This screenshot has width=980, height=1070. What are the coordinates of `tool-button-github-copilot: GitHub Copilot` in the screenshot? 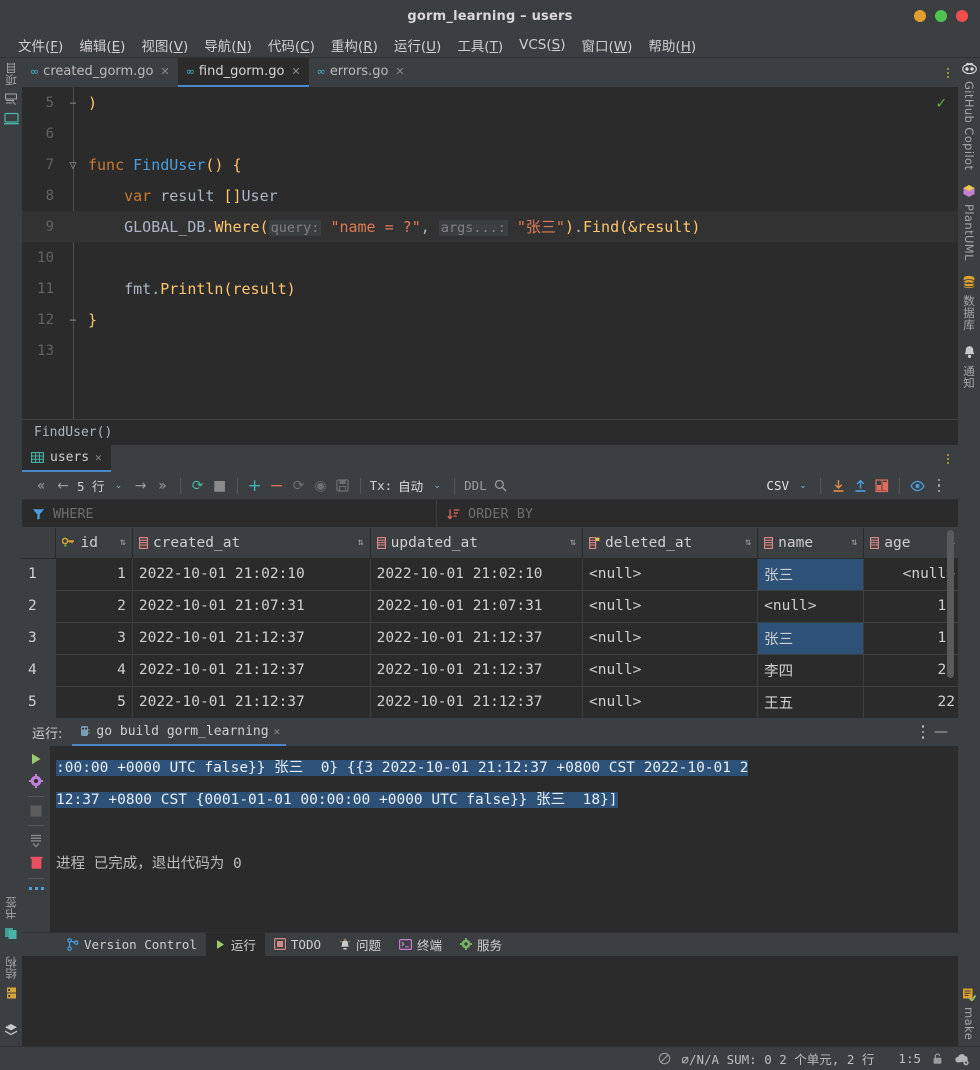 It's located at (969, 125).